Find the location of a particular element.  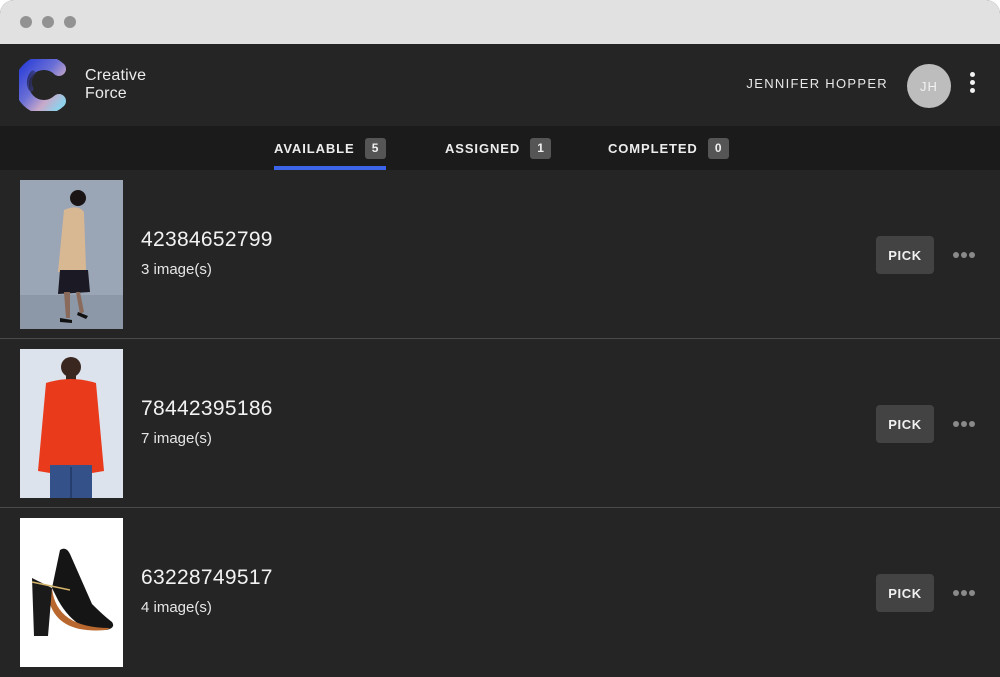

tab-available: AVAILABLE 5 is located at coordinates (330, 148).